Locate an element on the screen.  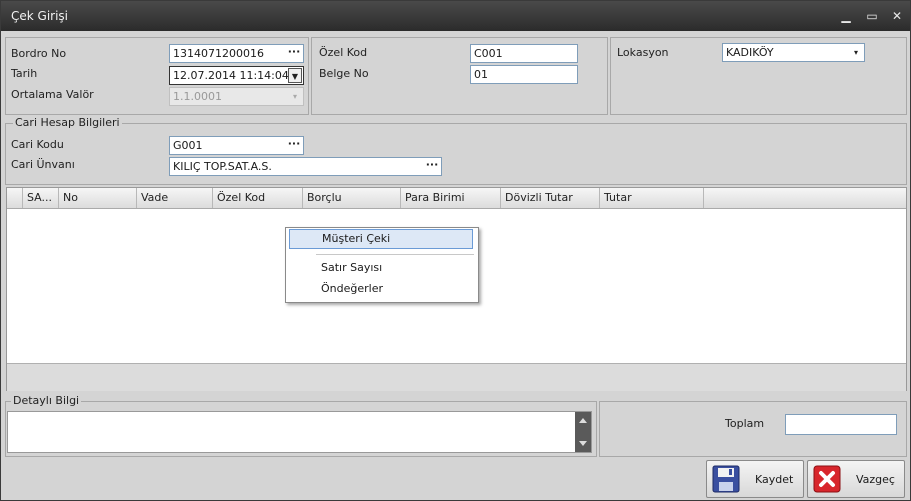
toplam-label: Toplam is located at coordinates (745, 423).